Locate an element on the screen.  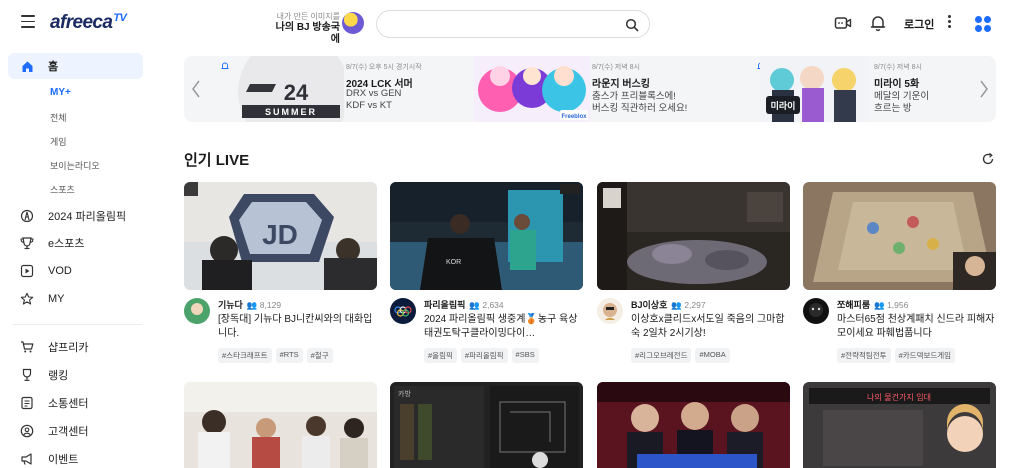
streamer-name: 기뉴다 👥 8,129 is located at coordinates (249, 304).